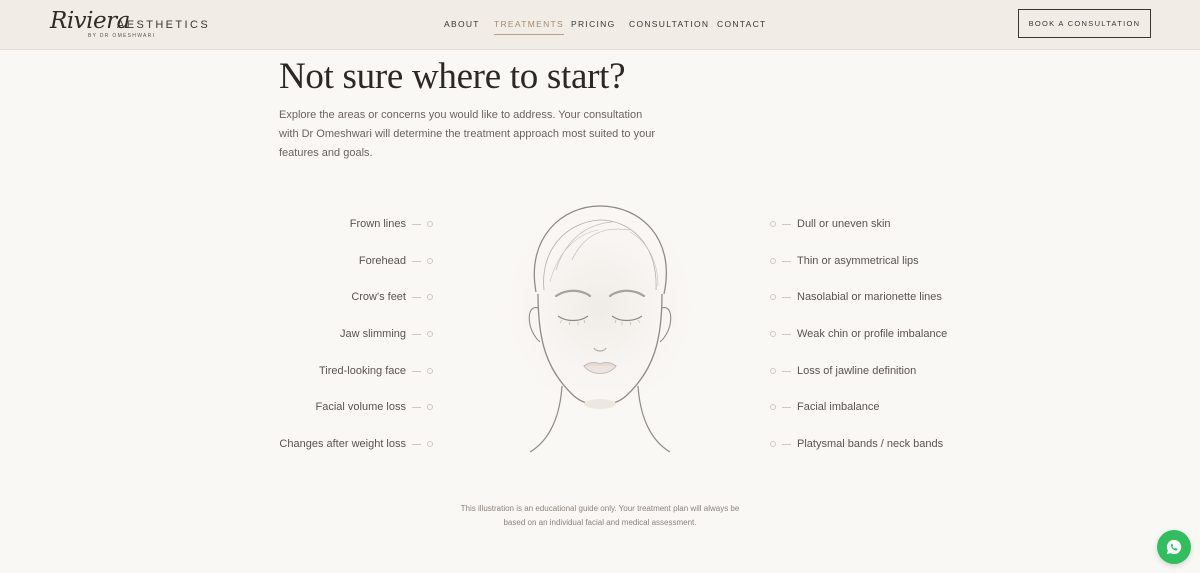  I want to click on concern-changes-after-weight-loss: Changes after weight loss, so click(356, 444).